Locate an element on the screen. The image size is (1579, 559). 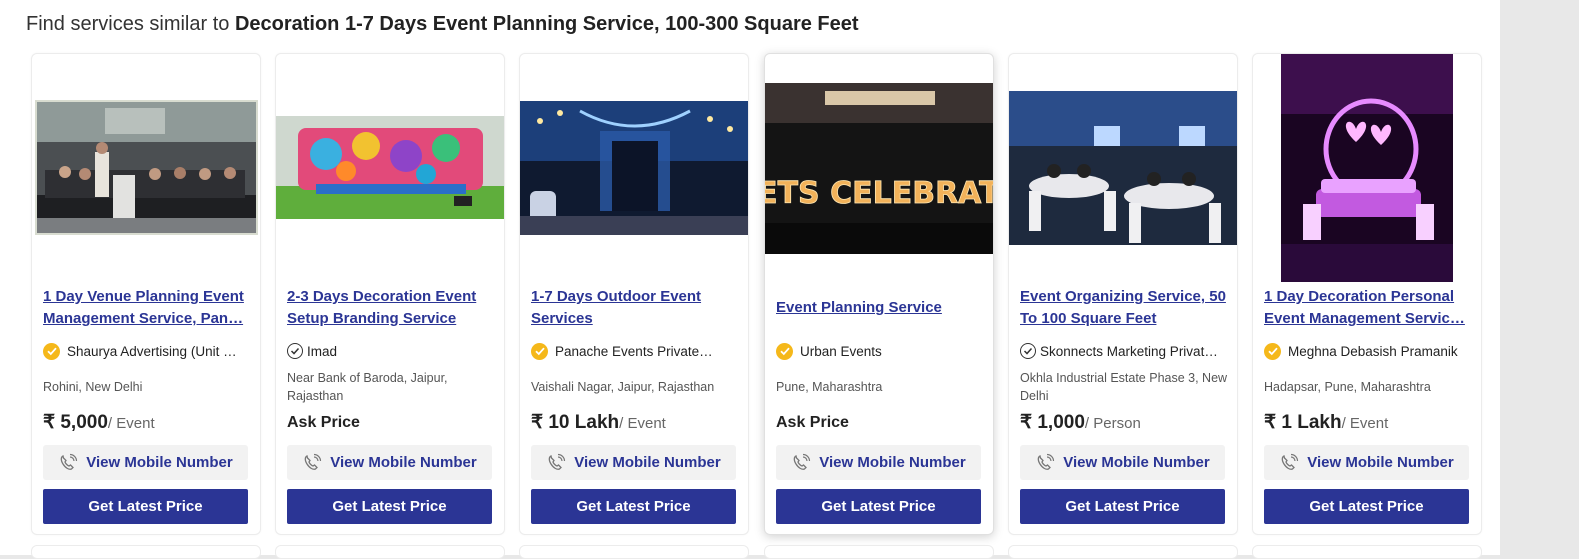
purple-decor-photo is located at coordinates (1367, 168).